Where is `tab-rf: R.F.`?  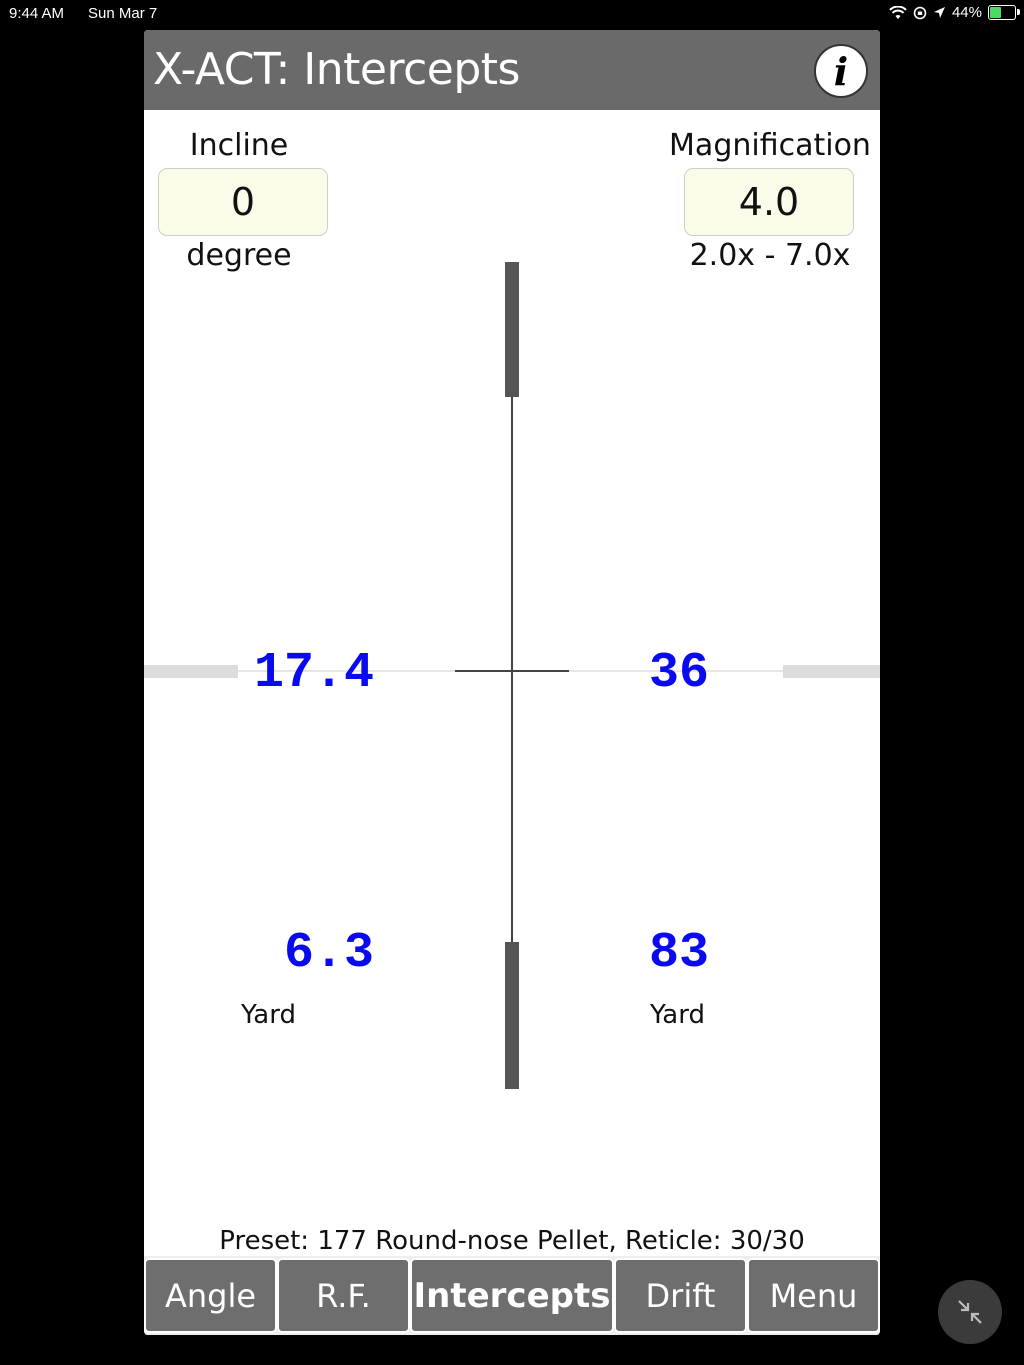 tab-rf: R.F. is located at coordinates (343, 1295).